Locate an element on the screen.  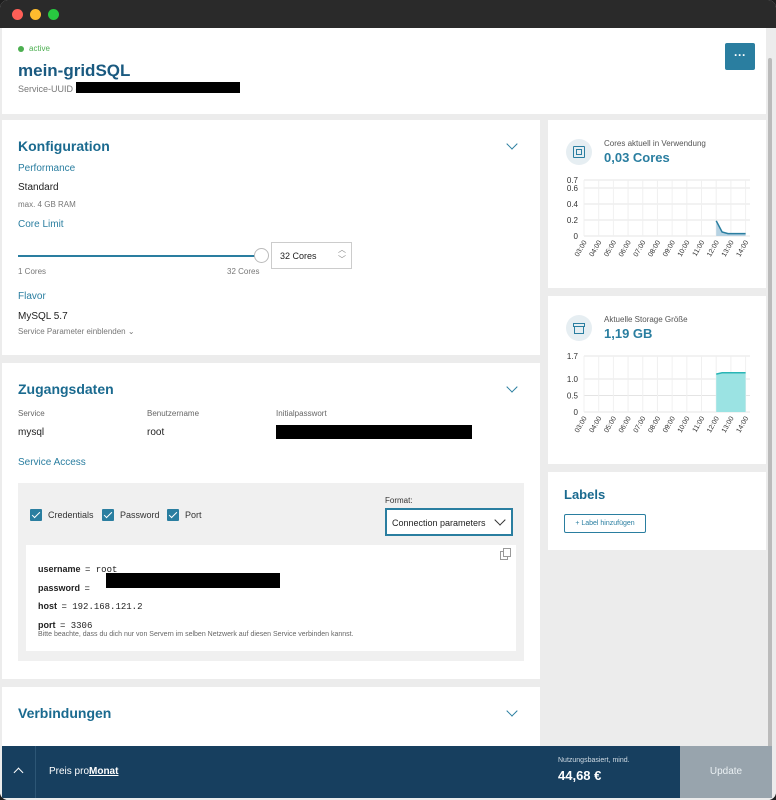
x-tick-label: 04:00 is located at coordinates (596, 424).